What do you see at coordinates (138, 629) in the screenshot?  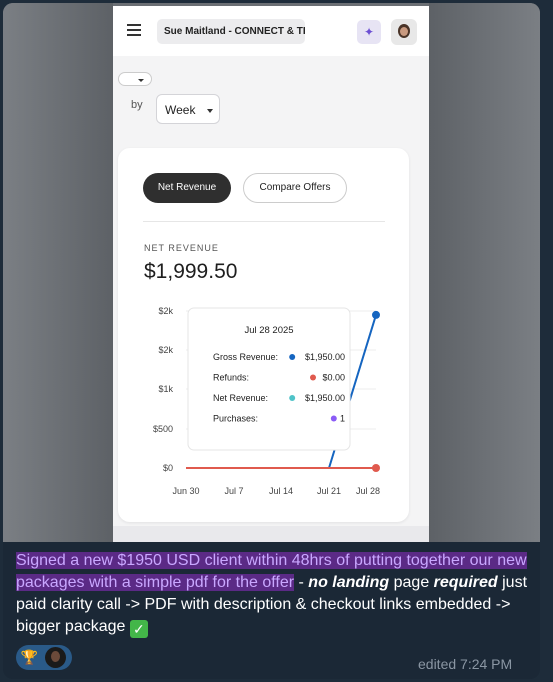 I see `check-mark-icon: ✓` at bounding box center [138, 629].